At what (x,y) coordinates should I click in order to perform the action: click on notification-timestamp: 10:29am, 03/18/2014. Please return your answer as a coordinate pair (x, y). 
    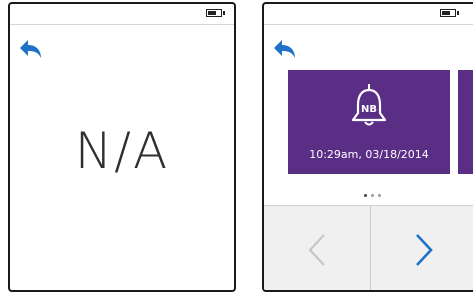
    Looking at the image, I should click on (369, 154).